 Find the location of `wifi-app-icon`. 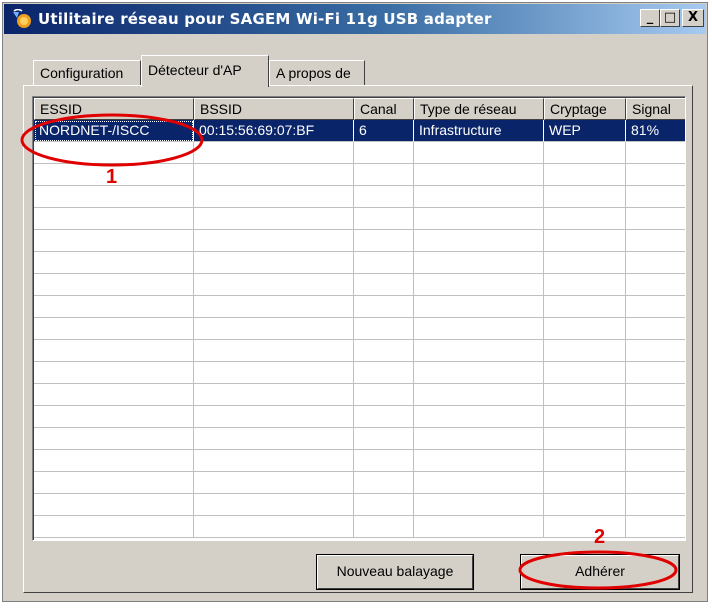

wifi-app-icon is located at coordinates (22, 18).